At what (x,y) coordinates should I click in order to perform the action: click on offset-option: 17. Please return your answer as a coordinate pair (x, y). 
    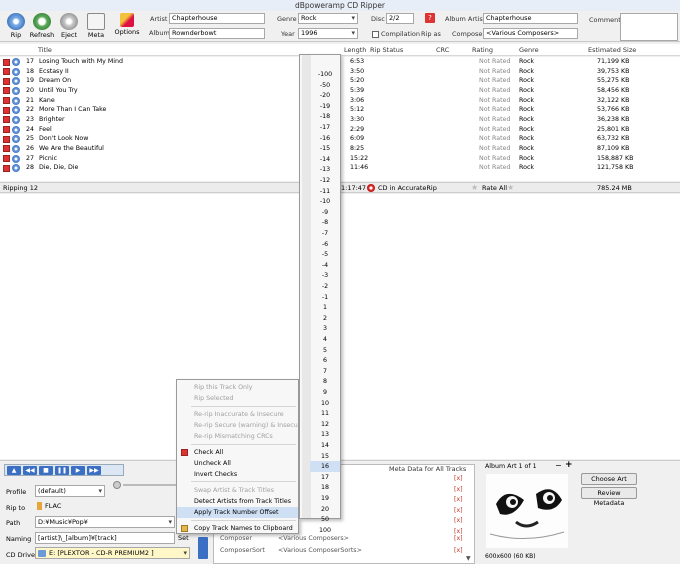
    Looking at the image, I should click on (325, 477).